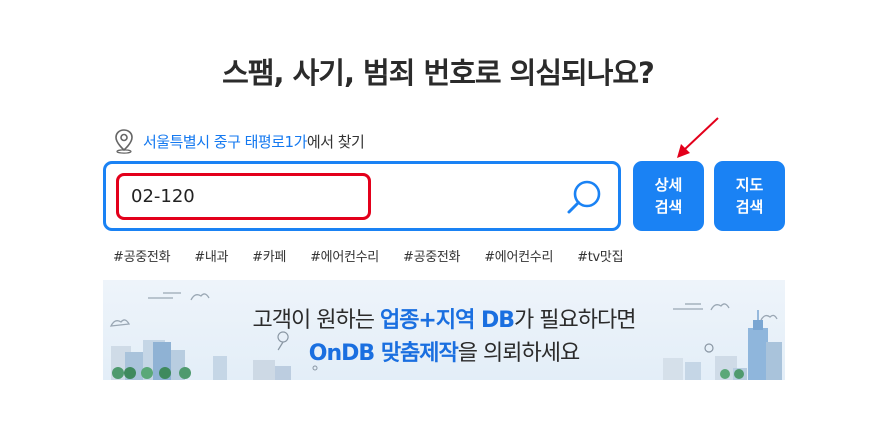 This screenshot has height=431, width=876. I want to click on search-box, so click(362, 196).